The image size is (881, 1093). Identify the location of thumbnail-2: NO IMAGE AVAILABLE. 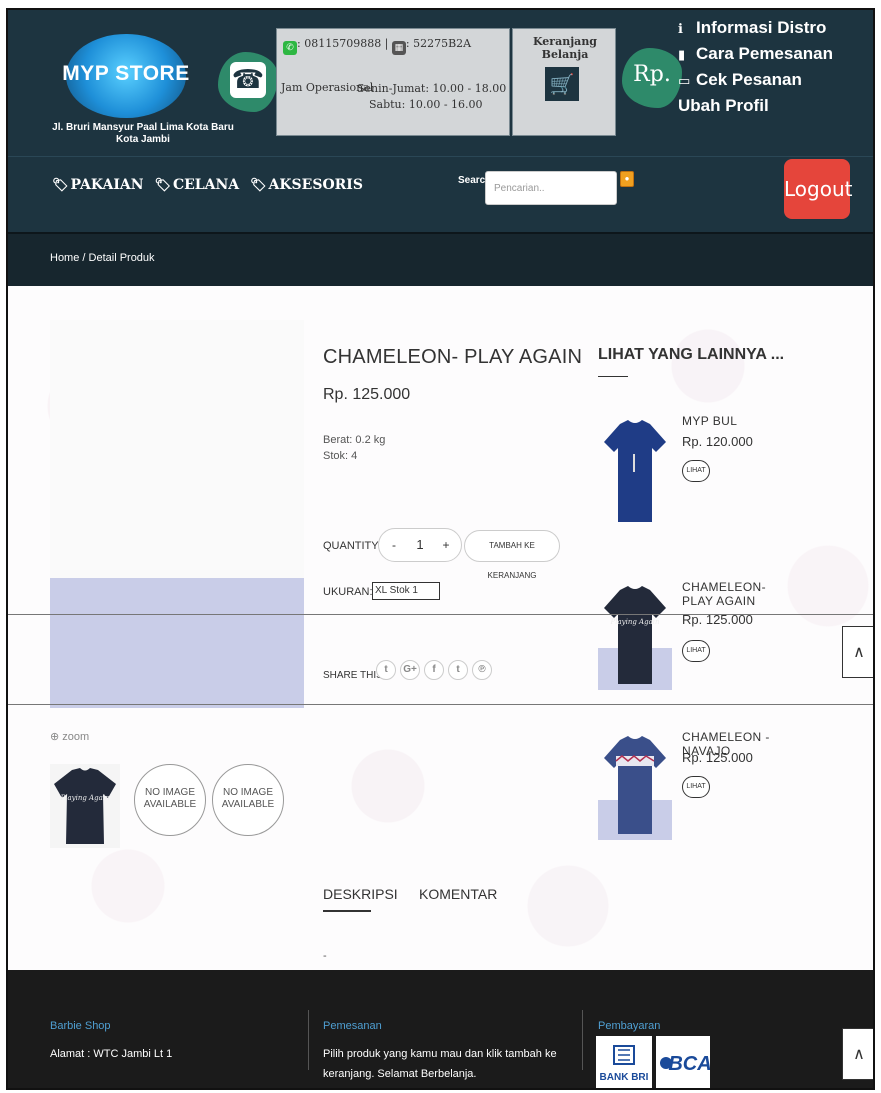
(170, 800).